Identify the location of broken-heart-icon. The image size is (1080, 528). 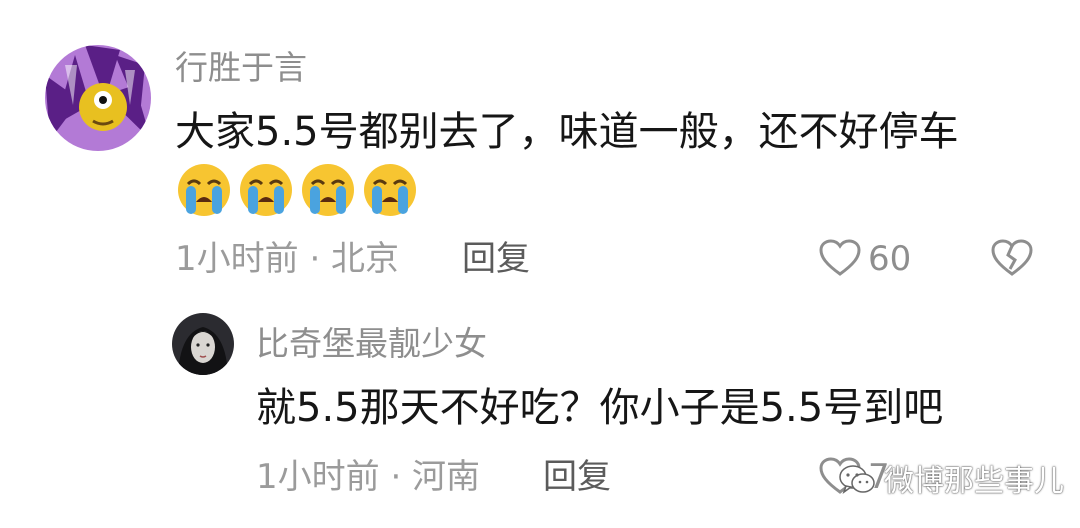
(1012, 260).